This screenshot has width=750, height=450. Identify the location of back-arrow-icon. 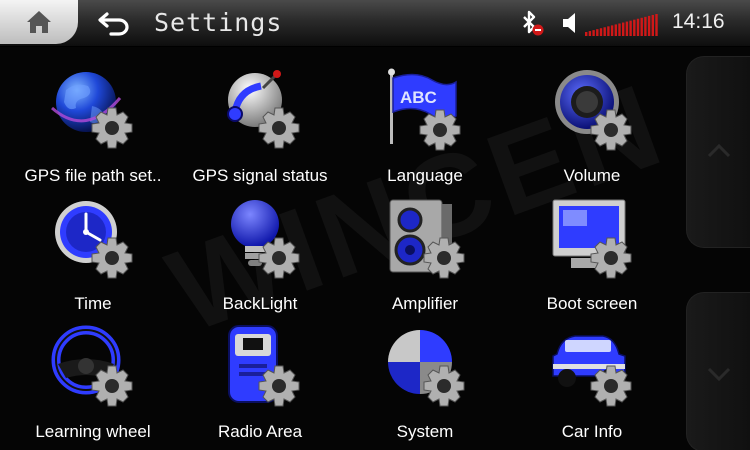
(113, 24).